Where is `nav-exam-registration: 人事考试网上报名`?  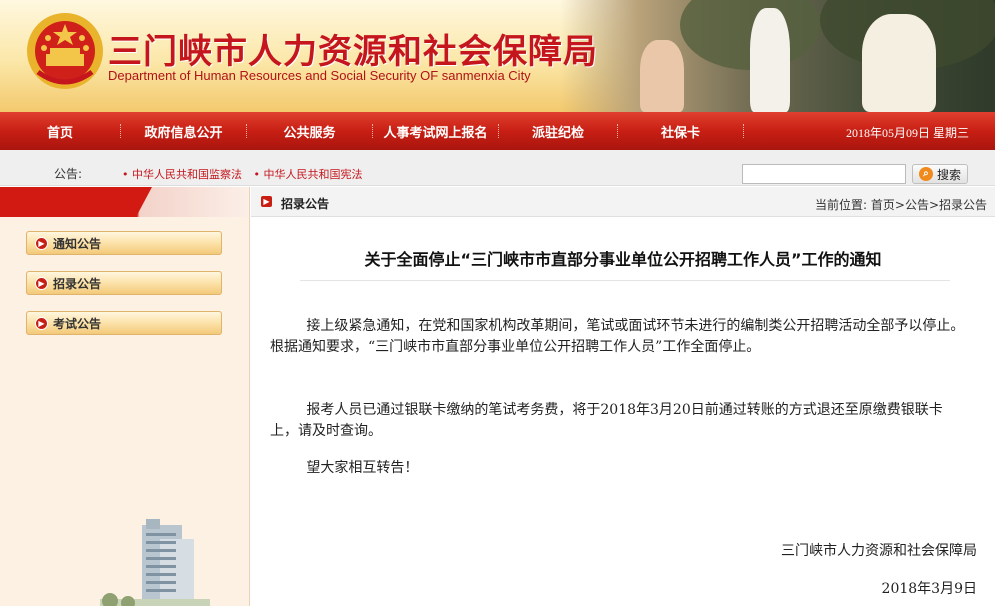
nav-exam-registration: 人事考试网上报名 is located at coordinates (435, 131).